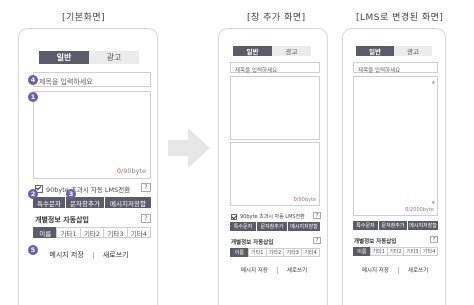 The width and height of the screenshot is (474, 305). I want to click on badge-5: 5, so click(33, 250).